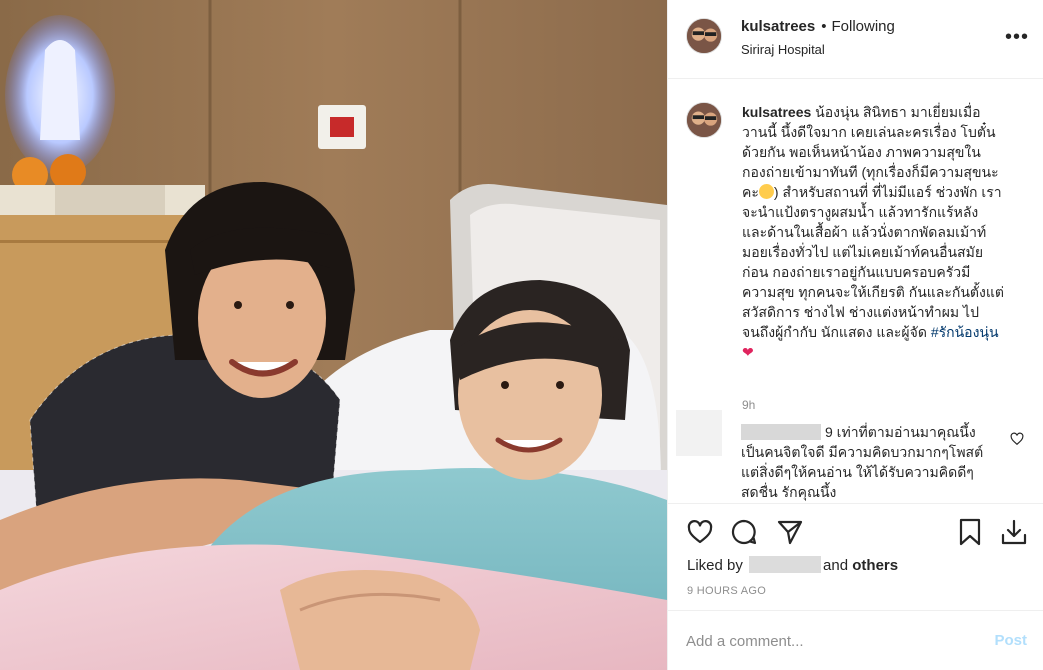 The height and width of the screenshot is (670, 1043). Describe the element at coordinates (970, 532) in the screenshot. I see `bookmark-icon` at that location.